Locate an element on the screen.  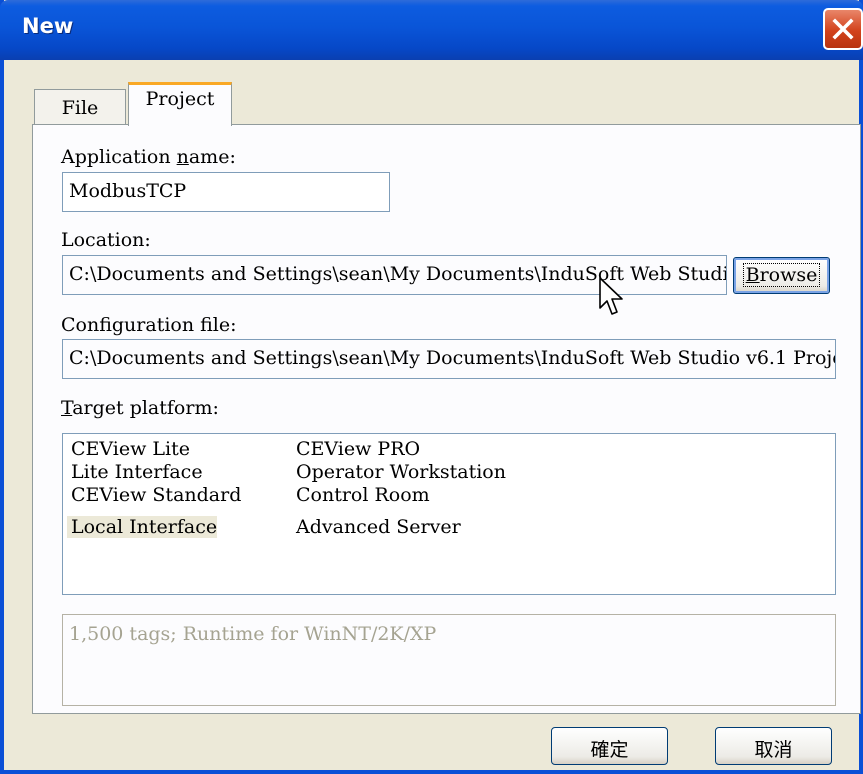
list-item: CEView PRO is located at coordinates (358, 449).